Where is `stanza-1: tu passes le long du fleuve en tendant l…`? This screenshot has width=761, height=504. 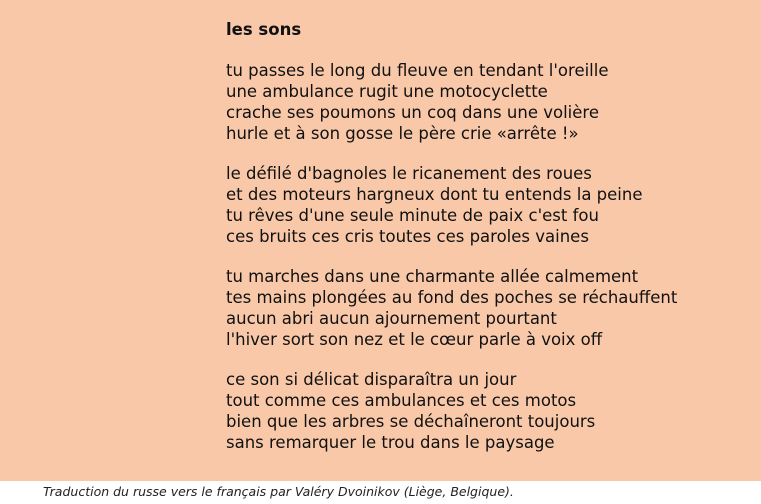 stanza-1: tu passes le long du fleuve en tendant l… is located at coordinates (491, 102).